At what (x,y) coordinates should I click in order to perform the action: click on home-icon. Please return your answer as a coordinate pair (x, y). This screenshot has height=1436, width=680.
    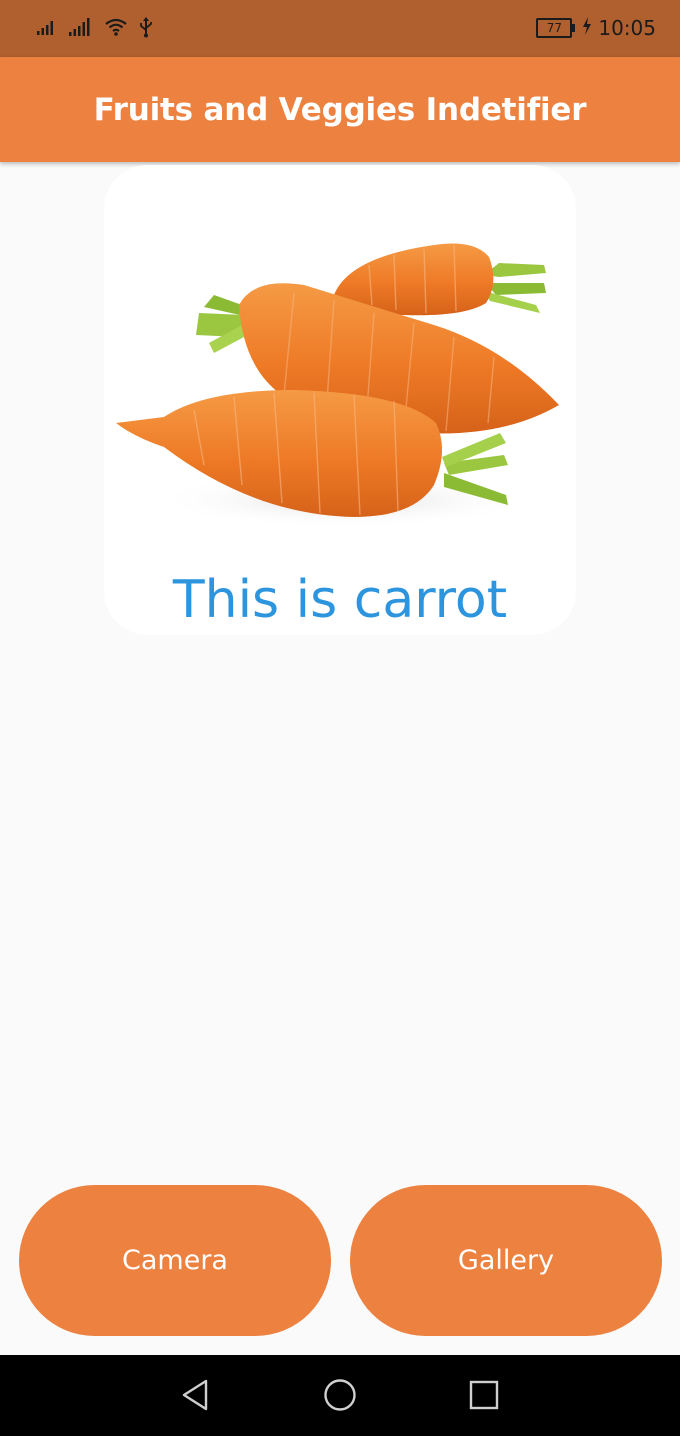
    Looking at the image, I should click on (340, 1395).